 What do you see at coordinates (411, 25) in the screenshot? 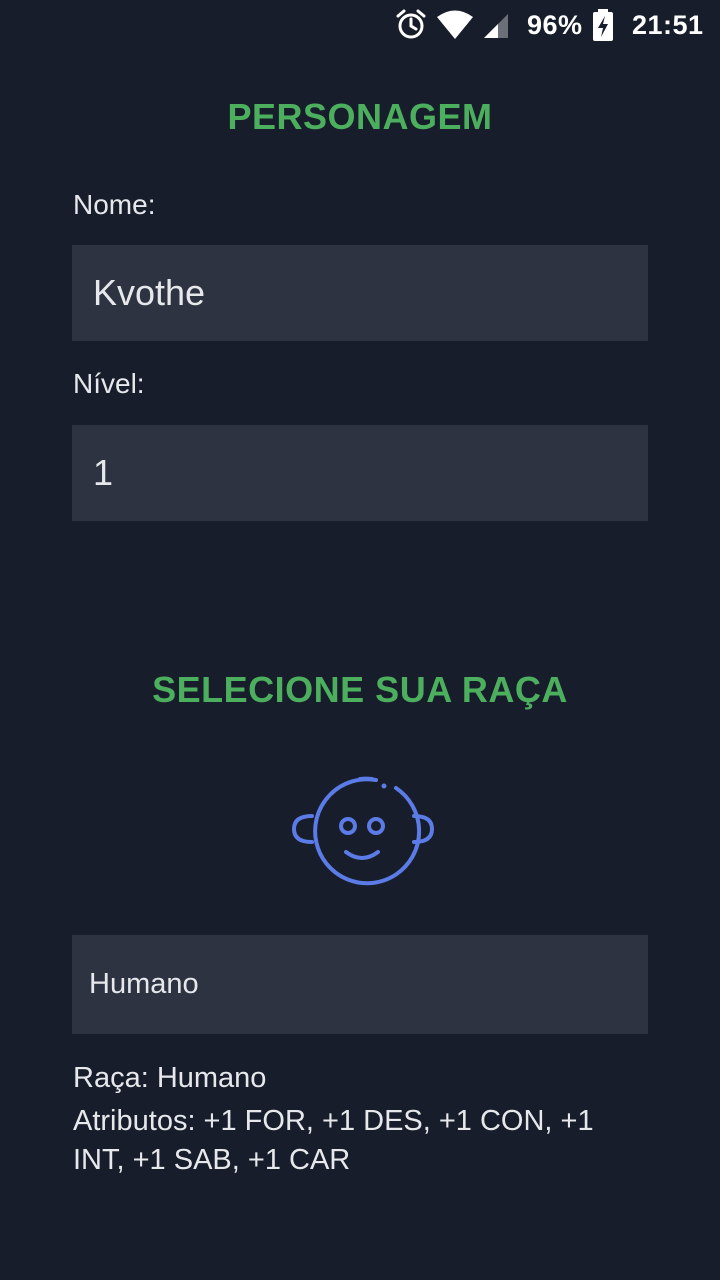
I see `alarm-clock-icon` at bounding box center [411, 25].